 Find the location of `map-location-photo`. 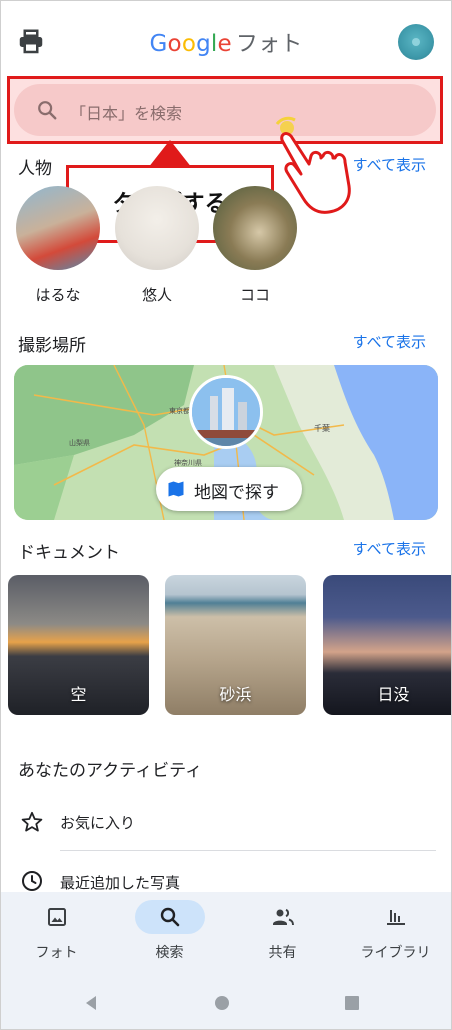

map-location-photo is located at coordinates (226, 412).